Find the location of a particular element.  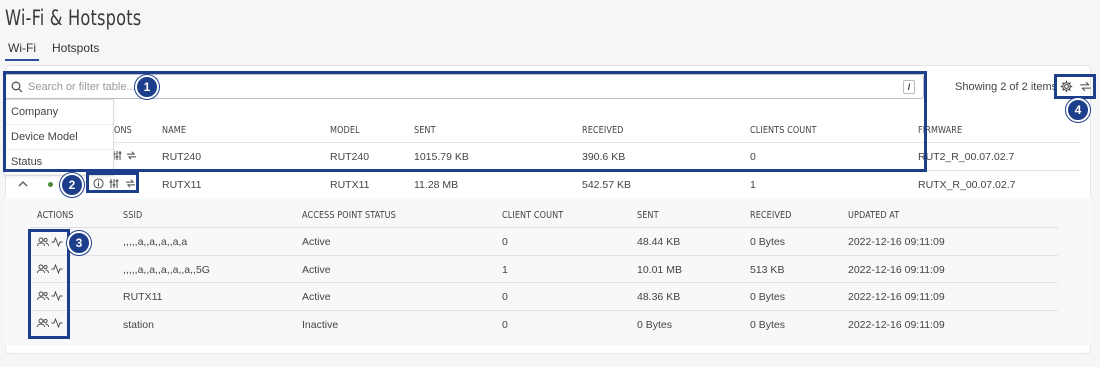

ssid-col-header-sent: SENT is located at coordinates (648, 215).